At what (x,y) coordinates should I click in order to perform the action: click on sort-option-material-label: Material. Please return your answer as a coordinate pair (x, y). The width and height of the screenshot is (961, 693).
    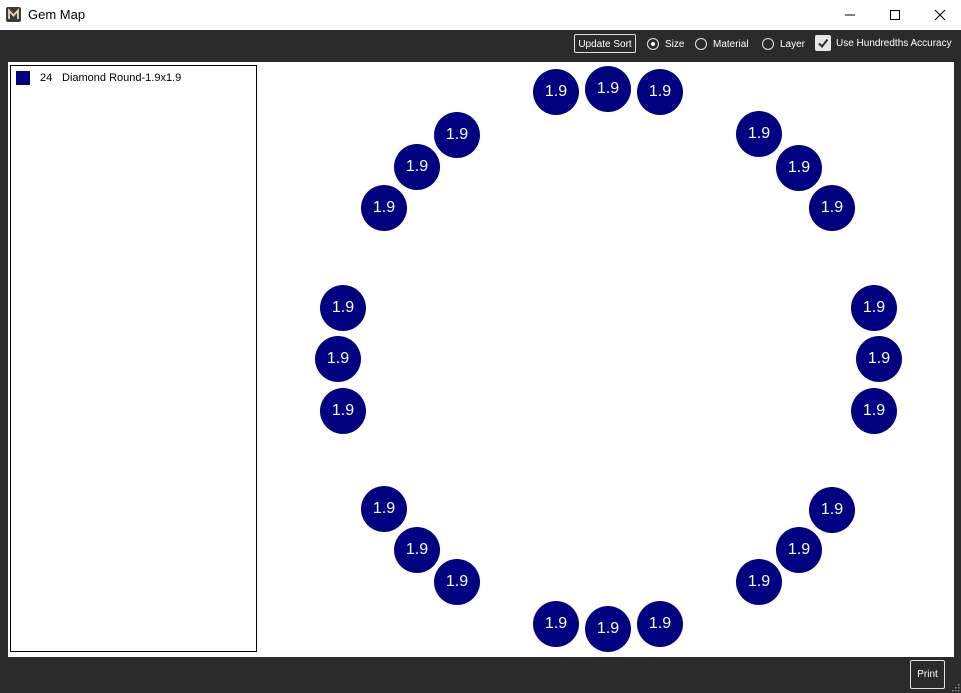
    Looking at the image, I should click on (731, 44).